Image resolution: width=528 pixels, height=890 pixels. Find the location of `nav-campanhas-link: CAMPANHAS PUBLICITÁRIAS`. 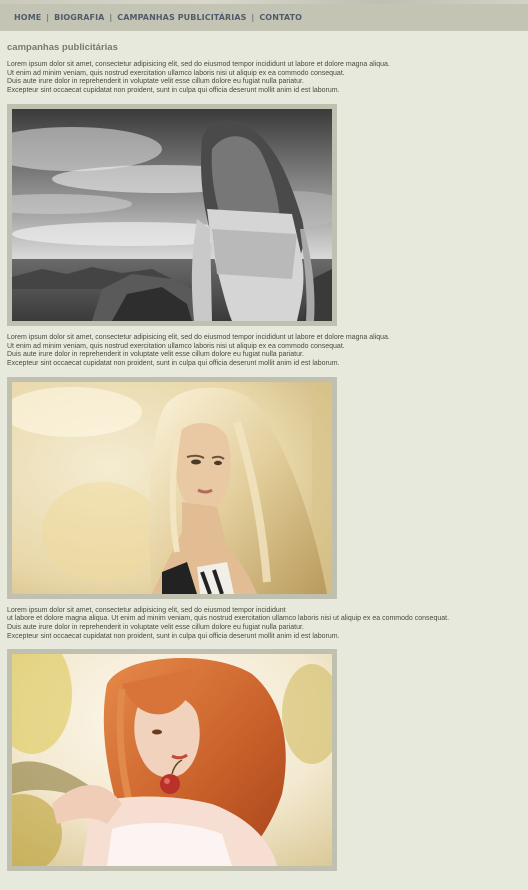

nav-campanhas-link: CAMPANHAS PUBLICITÁRIAS is located at coordinates (181, 17).